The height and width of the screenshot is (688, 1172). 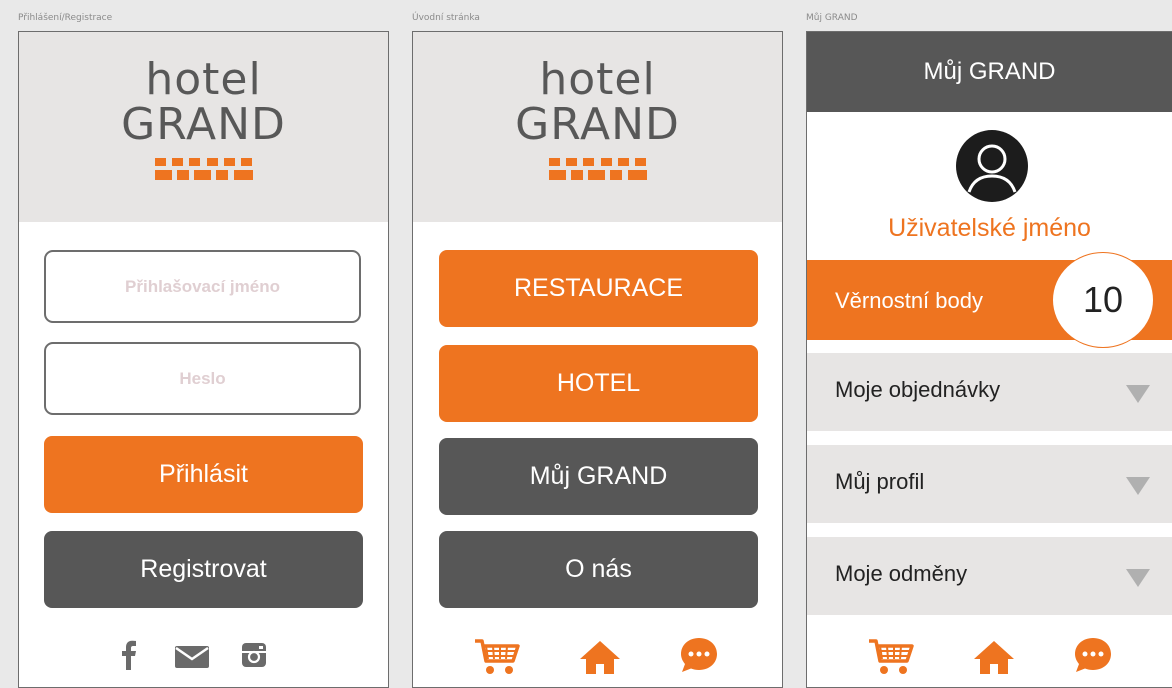 What do you see at coordinates (446, 18) in the screenshot?
I see `frame-caption-home: Úvodní stránka` at bounding box center [446, 18].